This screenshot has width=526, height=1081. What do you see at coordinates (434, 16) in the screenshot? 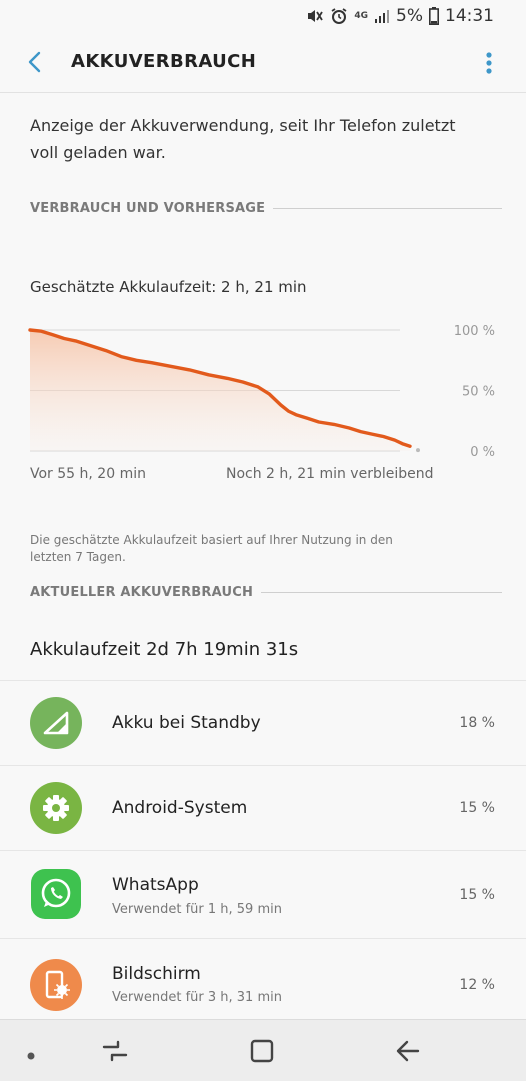
I see `battery-icon` at bounding box center [434, 16].